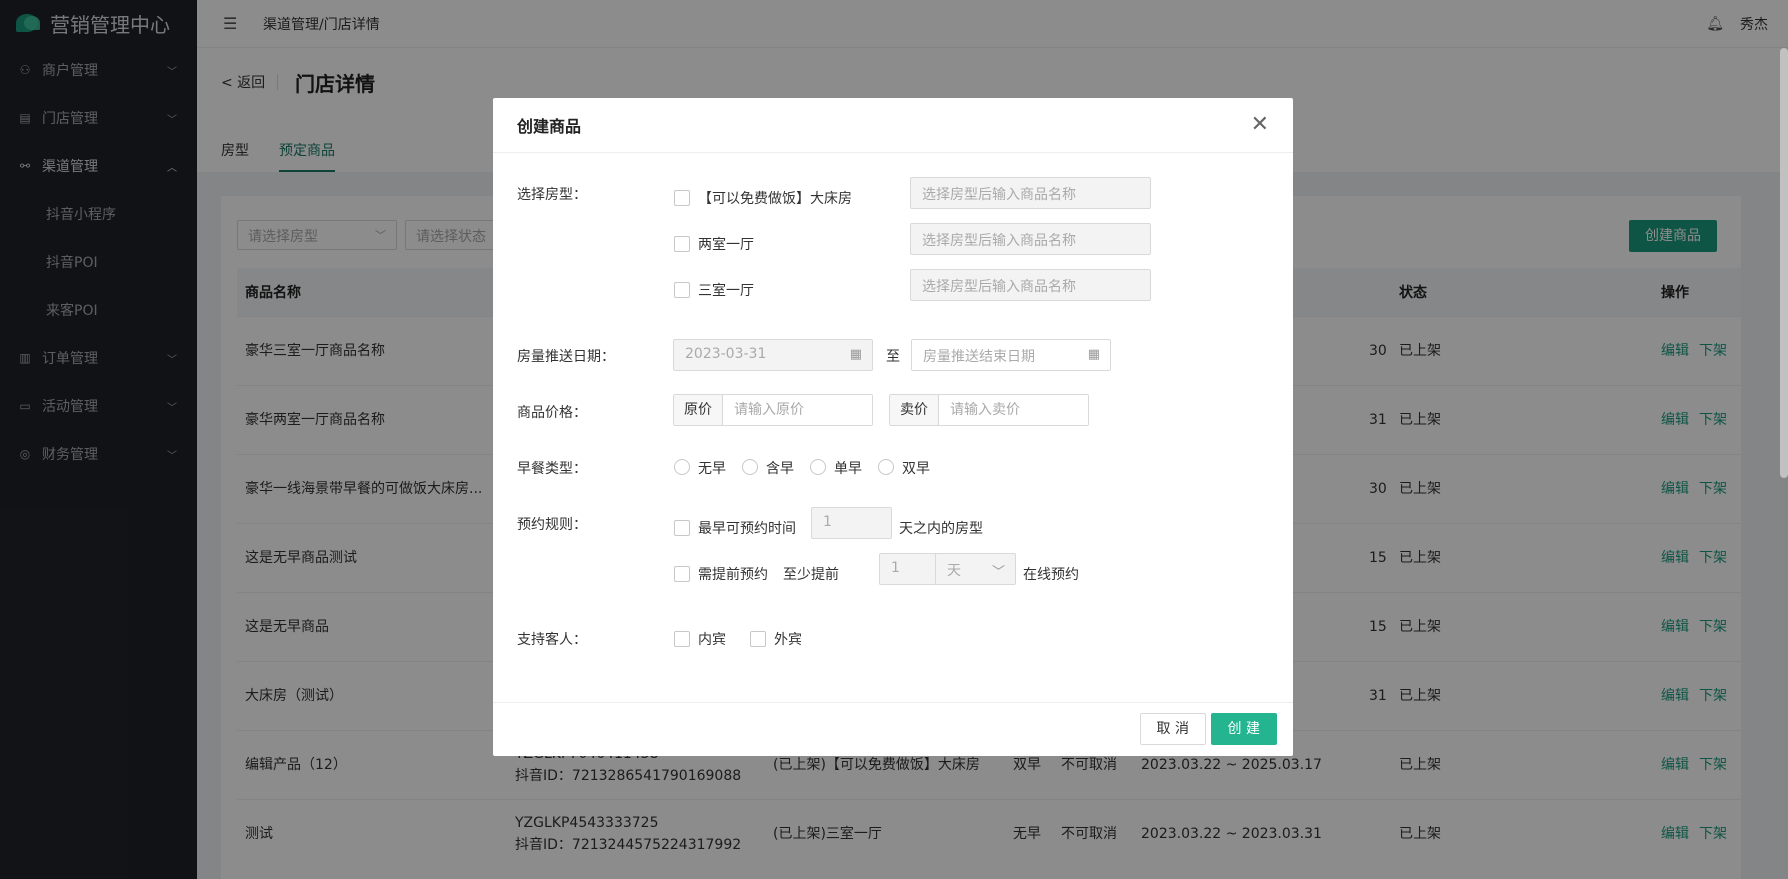 The image size is (1788, 879). I want to click on sale-price-input: 卖价 请输入卖价, so click(989, 410).